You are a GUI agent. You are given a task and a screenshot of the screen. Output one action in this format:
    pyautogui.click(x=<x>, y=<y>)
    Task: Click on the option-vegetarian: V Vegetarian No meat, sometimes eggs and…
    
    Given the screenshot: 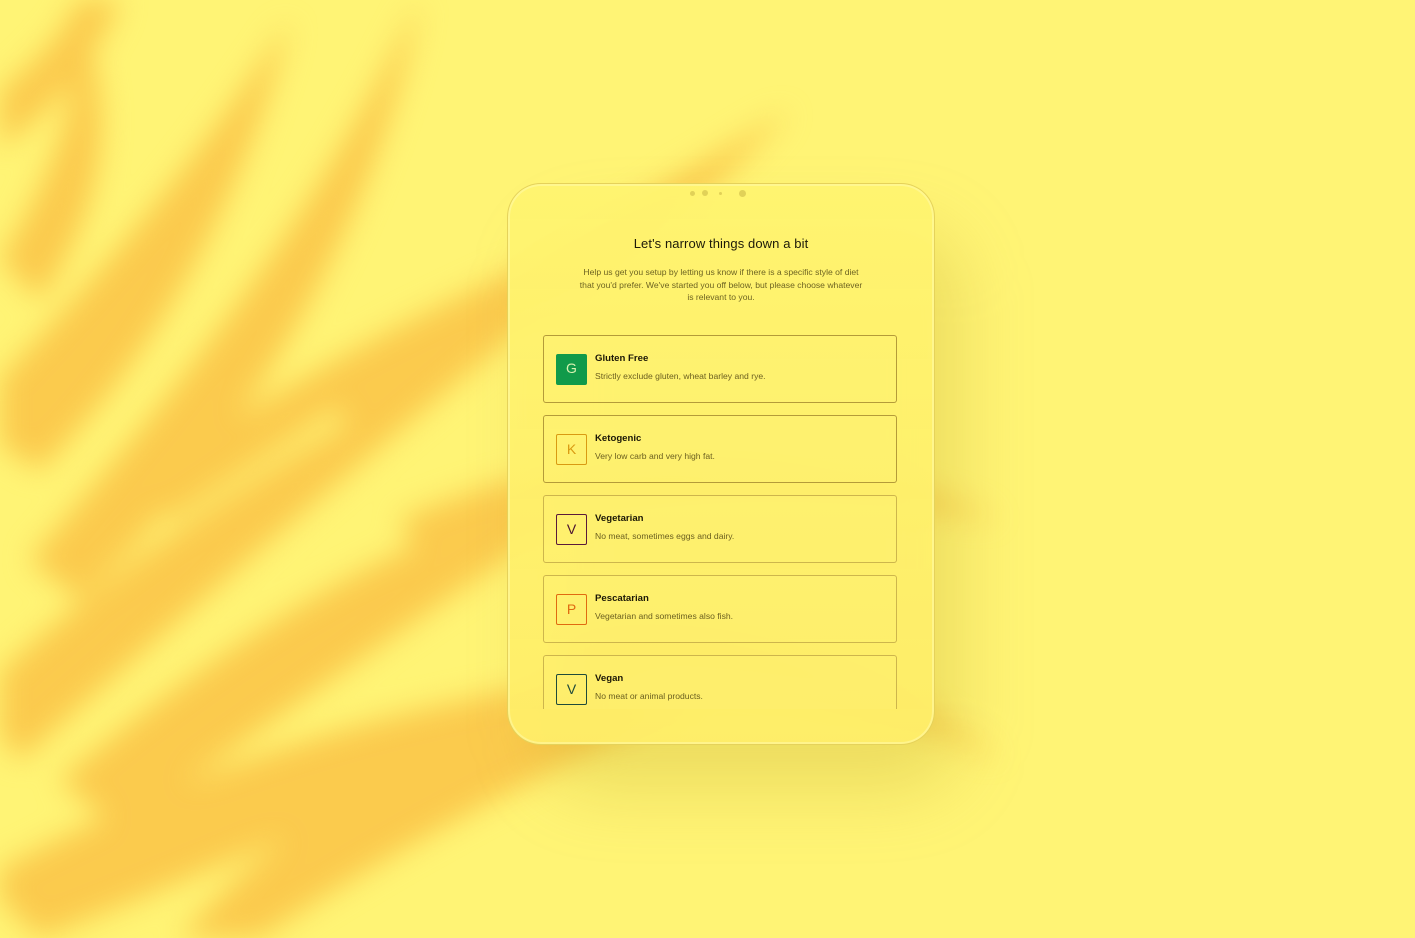 What is the action you would take?
    pyautogui.click(x=720, y=529)
    